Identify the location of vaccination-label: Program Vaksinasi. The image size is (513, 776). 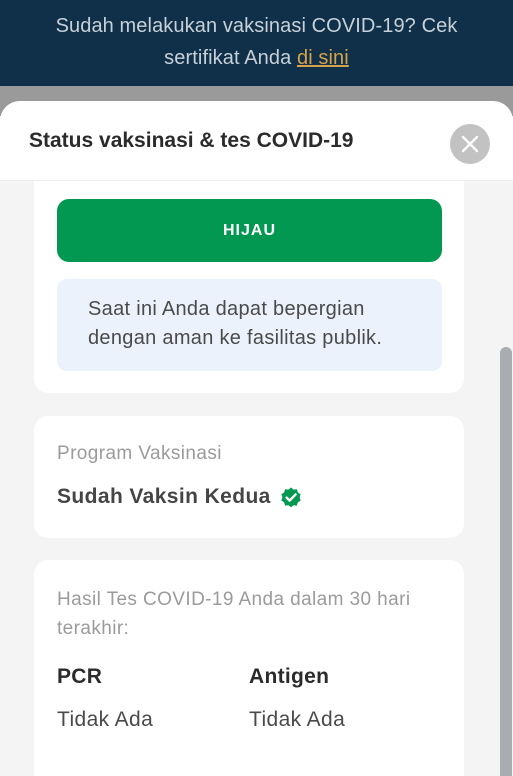
(139, 453).